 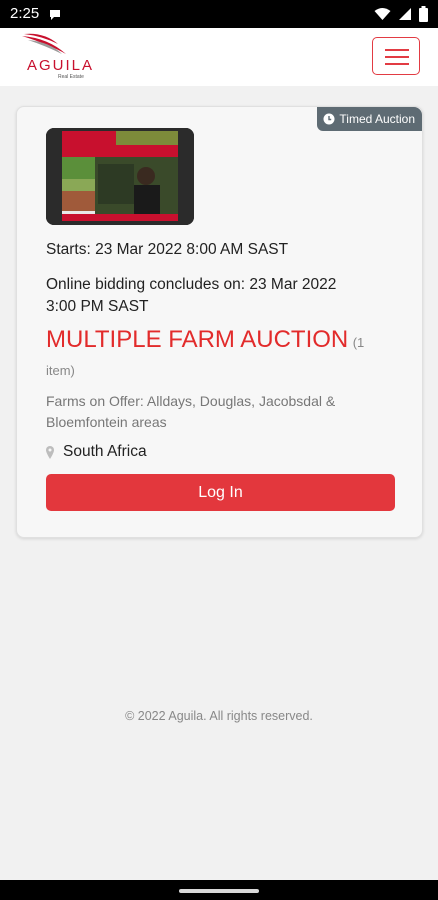 What do you see at coordinates (377, 119) in the screenshot?
I see `badge-label: Timed Auction` at bounding box center [377, 119].